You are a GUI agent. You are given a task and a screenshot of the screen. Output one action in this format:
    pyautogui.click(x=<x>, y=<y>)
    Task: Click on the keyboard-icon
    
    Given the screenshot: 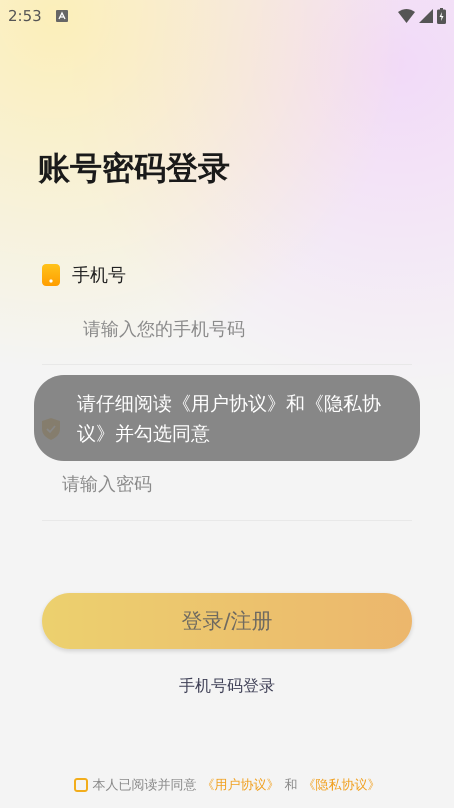 What is the action you would take?
    pyautogui.click(x=62, y=16)
    